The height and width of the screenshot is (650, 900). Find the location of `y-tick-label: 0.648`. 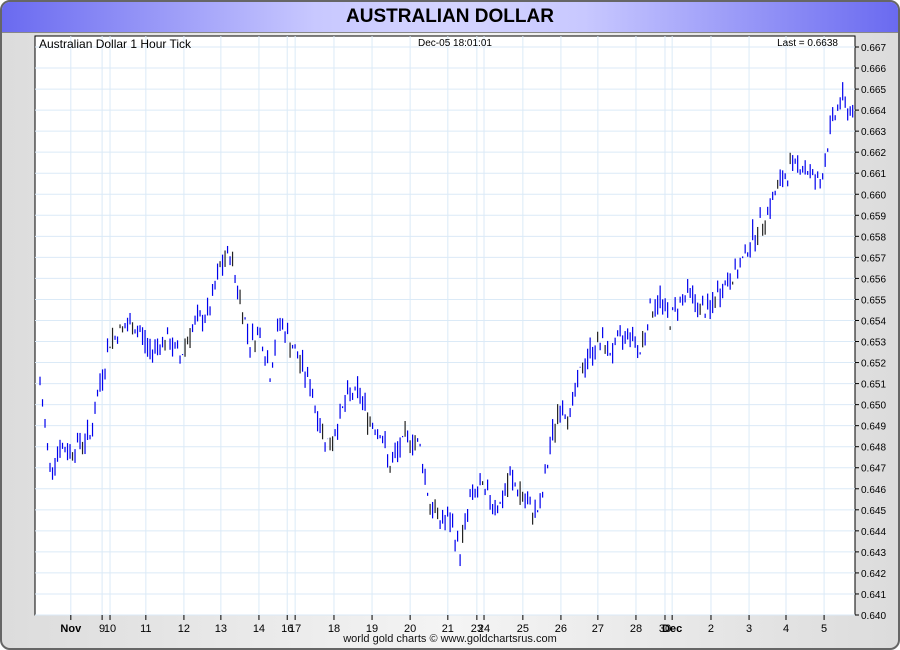

y-tick-label: 0.648 is located at coordinates (873, 448).